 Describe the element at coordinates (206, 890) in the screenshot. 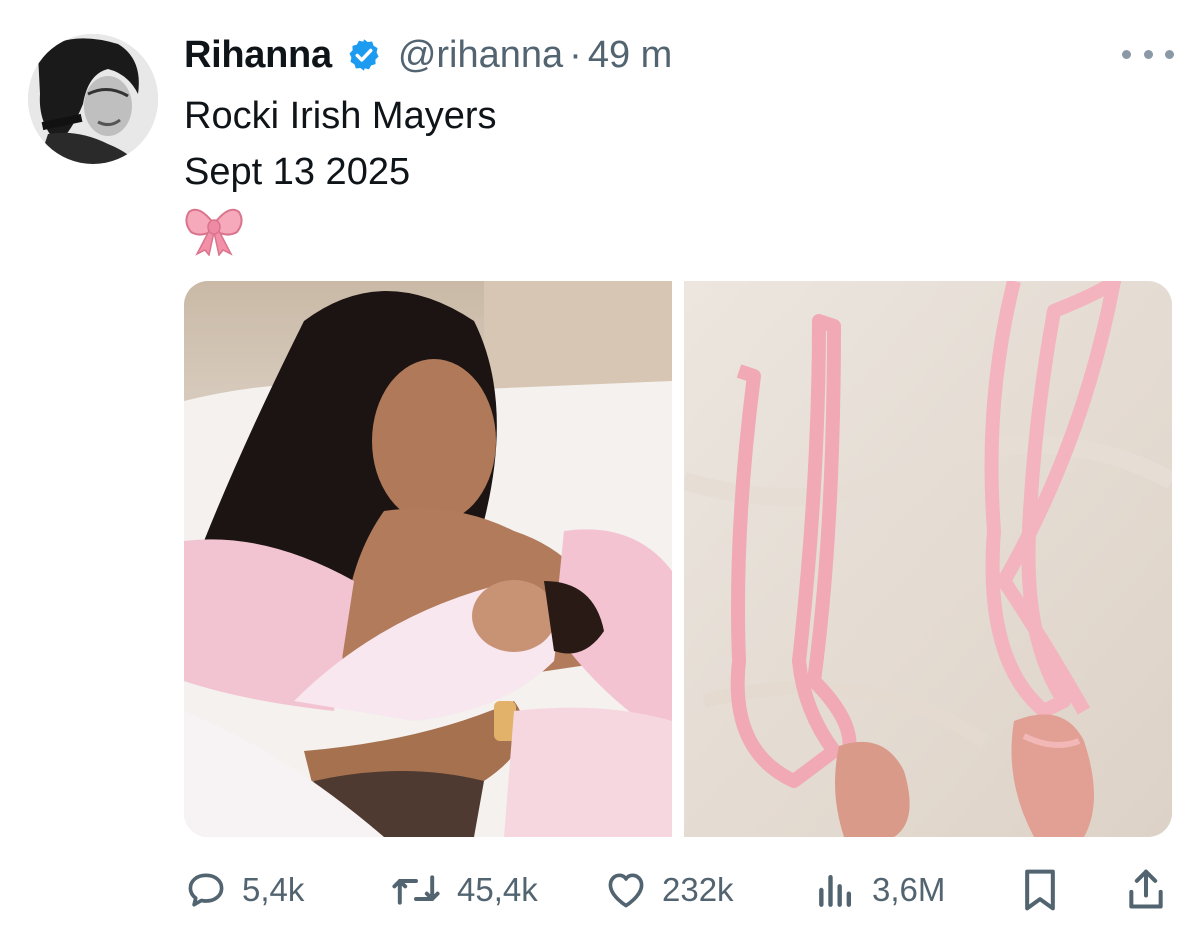

I see `reply-icon` at that location.